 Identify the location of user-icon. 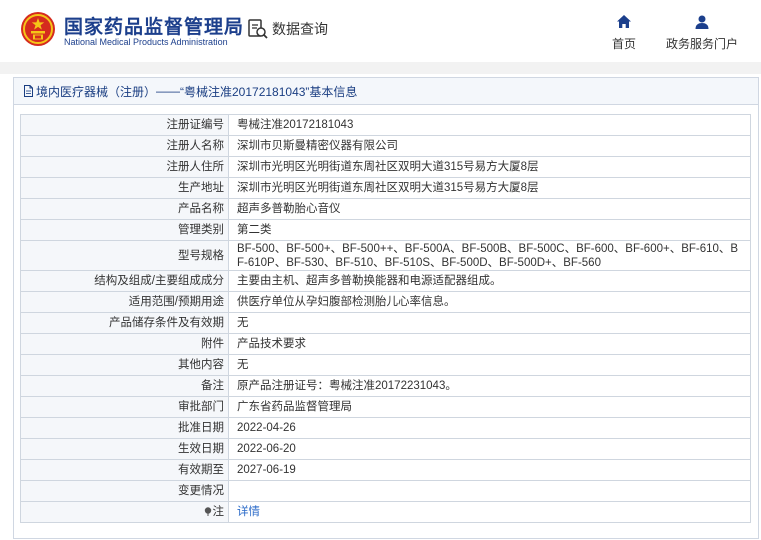
(702, 22).